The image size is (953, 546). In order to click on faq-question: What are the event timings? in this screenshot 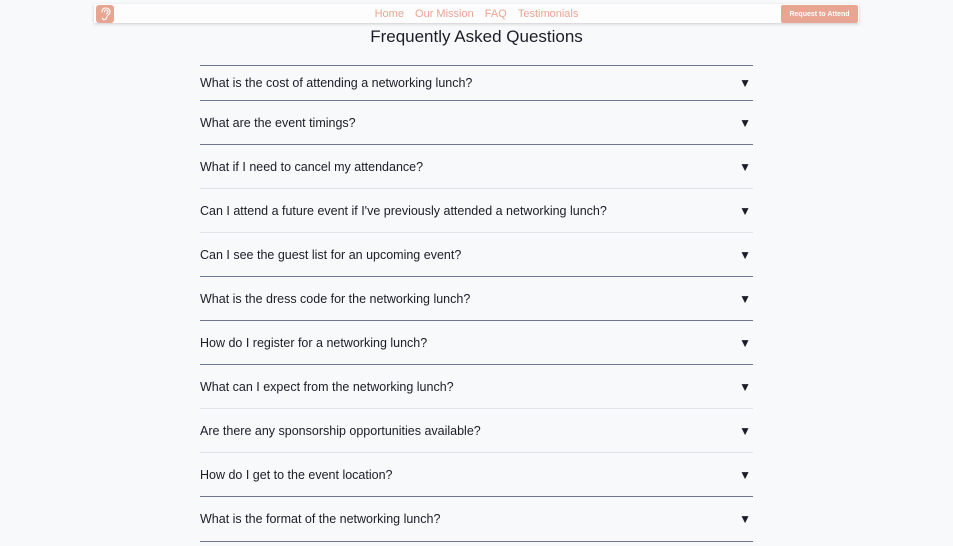, I will do `click(278, 122)`.